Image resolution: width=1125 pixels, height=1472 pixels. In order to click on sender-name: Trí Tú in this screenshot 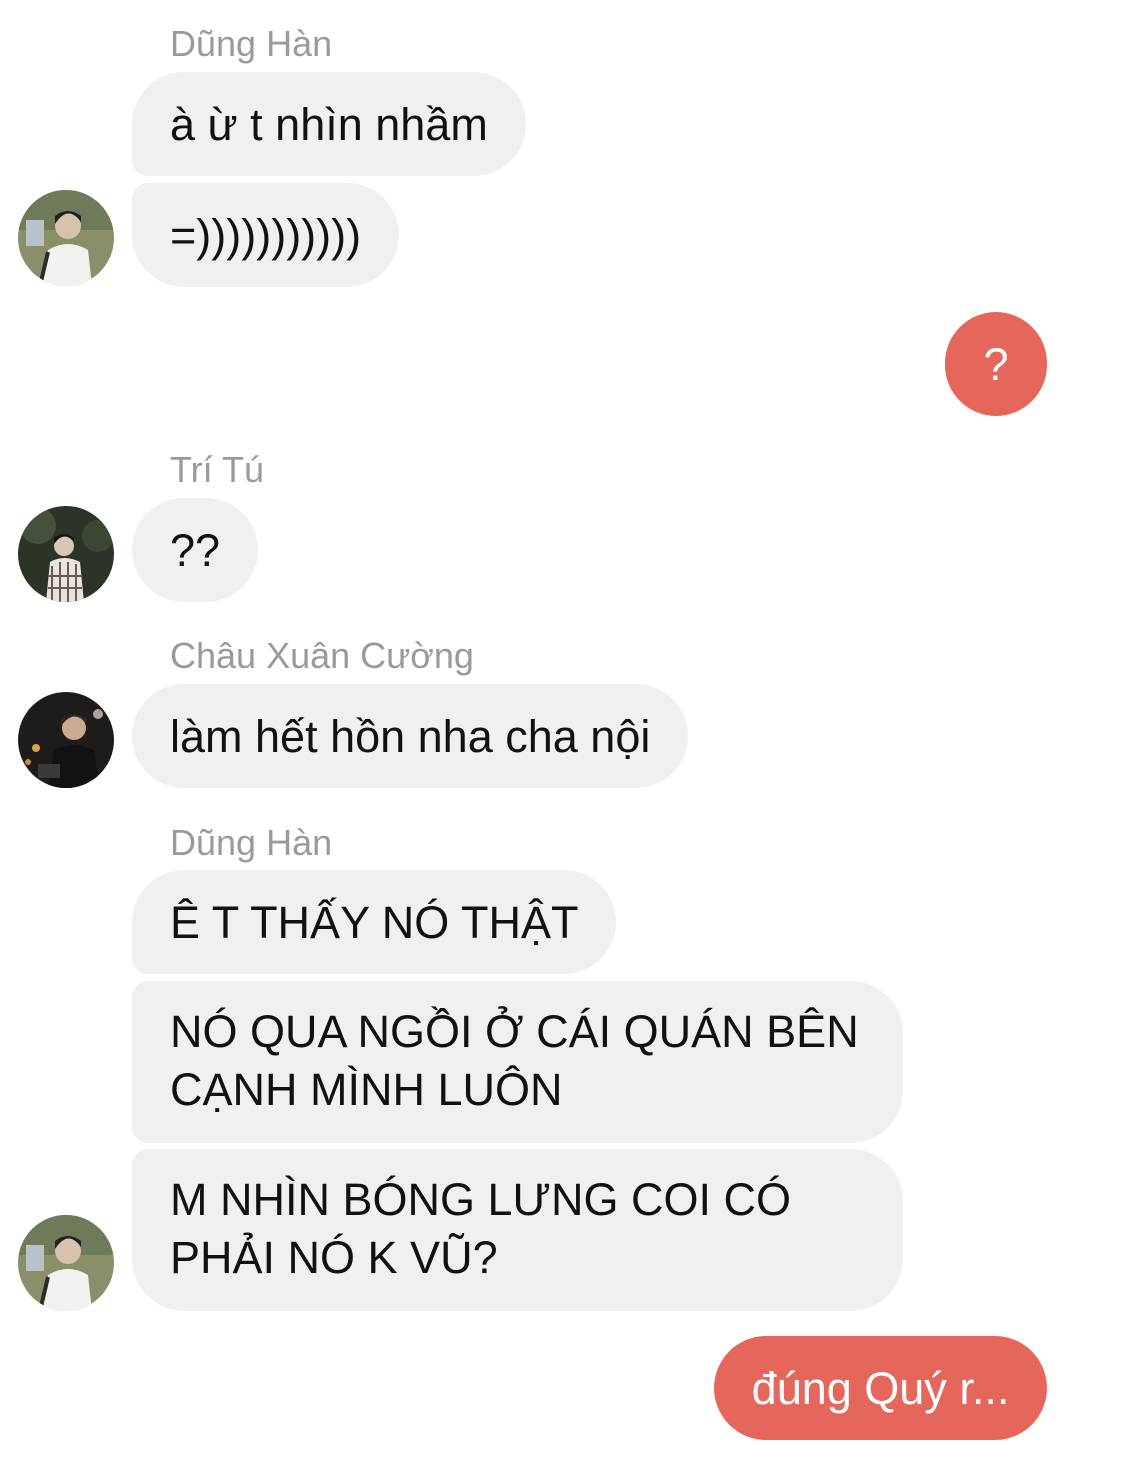, I will do `click(217, 469)`.